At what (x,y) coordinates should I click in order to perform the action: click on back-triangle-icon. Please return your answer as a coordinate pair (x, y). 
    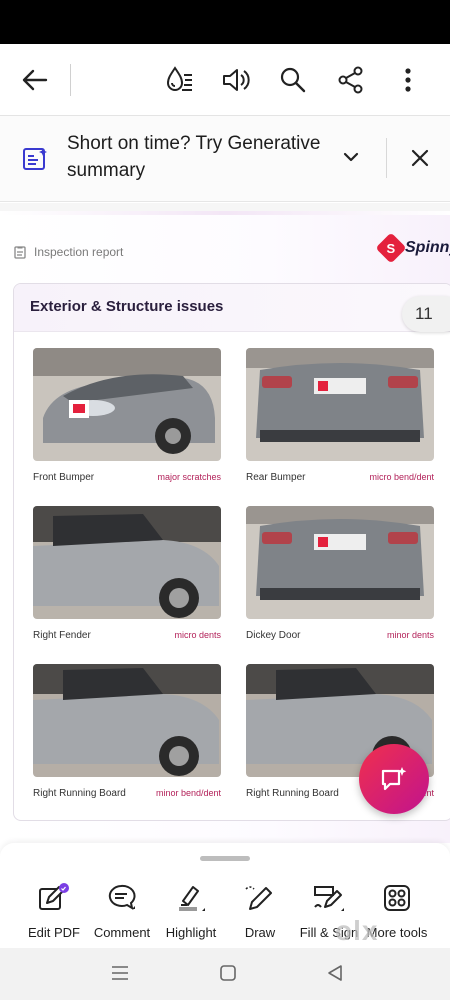
    Looking at the image, I should click on (335, 973).